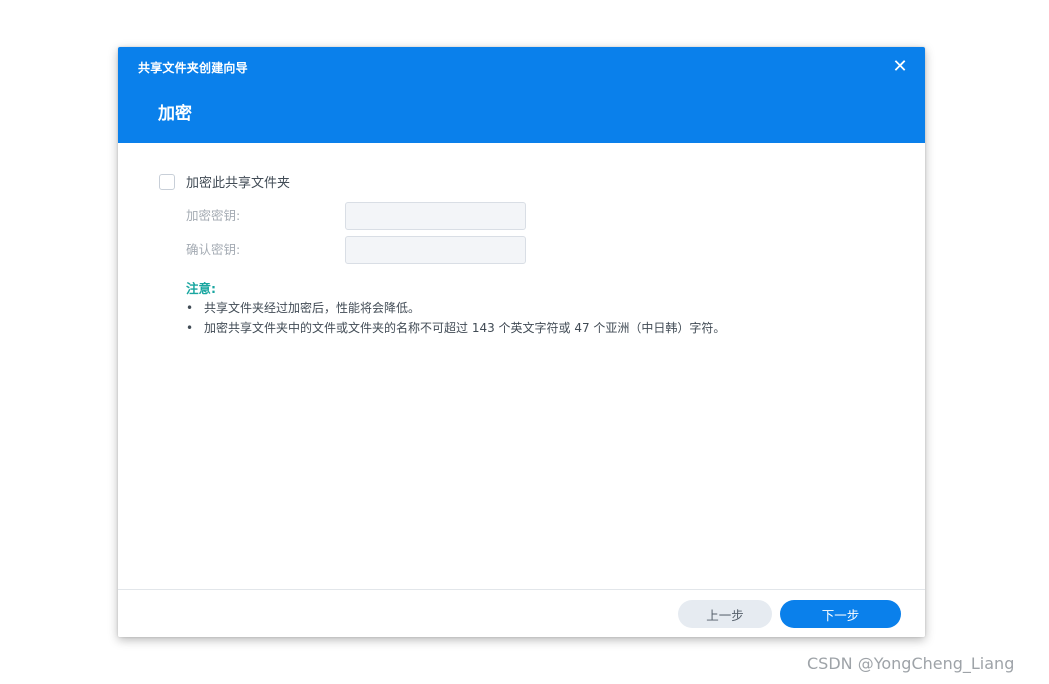 Image resolution: width=1049 pixels, height=684 pixels. I want to click on dialog-app-title: 共享文件夹创建向导, so click(193, 68).